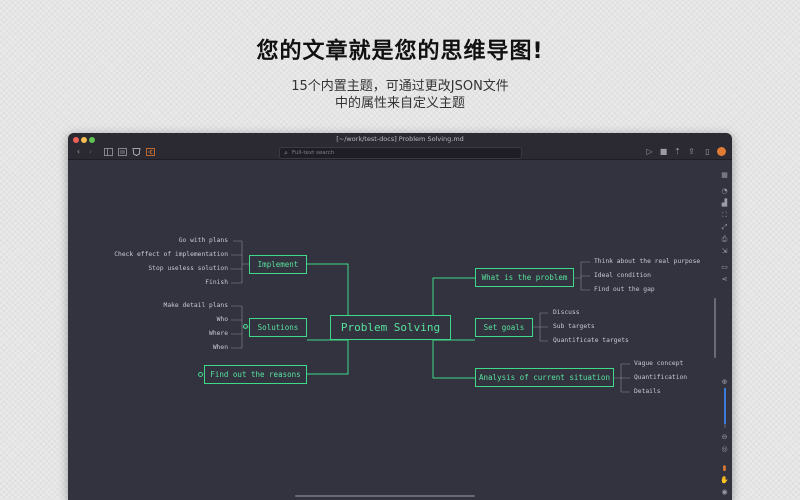  I want to click on branch-node-implement: Implement, so click(278, 264).